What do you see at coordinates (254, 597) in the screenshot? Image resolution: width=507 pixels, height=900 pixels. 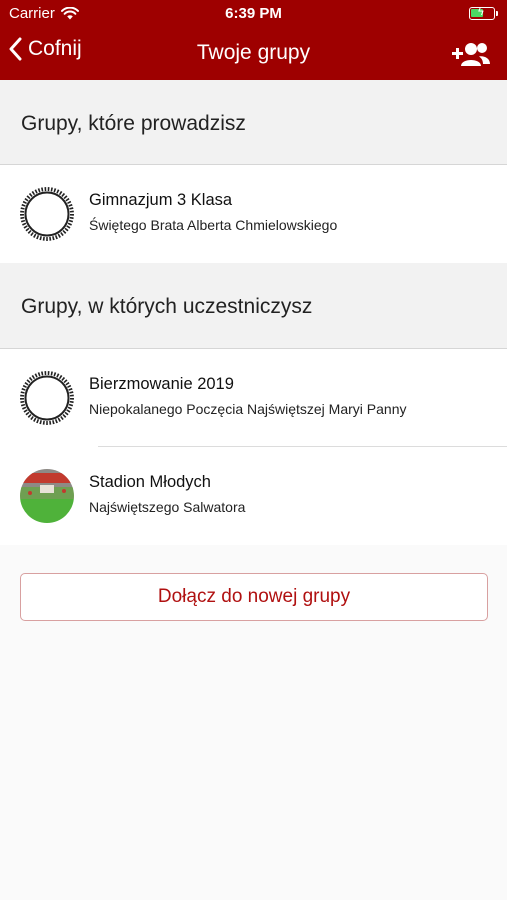 I see `join-new-group-button: Dołącz do nowej grupy` at bounding box center [254, 597].